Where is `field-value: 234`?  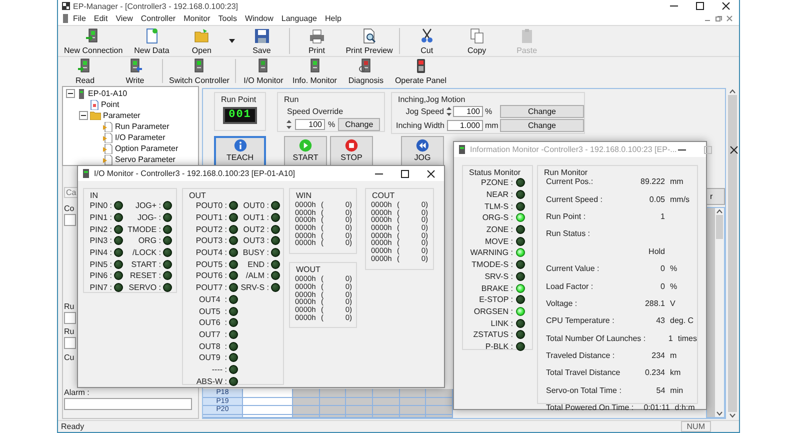 field-value: 234 is located at coordinates (658, 355).